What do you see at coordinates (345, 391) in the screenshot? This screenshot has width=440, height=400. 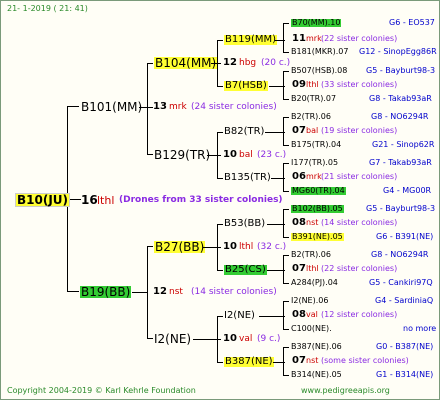 I see `website-link: www.pedigreeapis.org` at bounding box center [345, 391].